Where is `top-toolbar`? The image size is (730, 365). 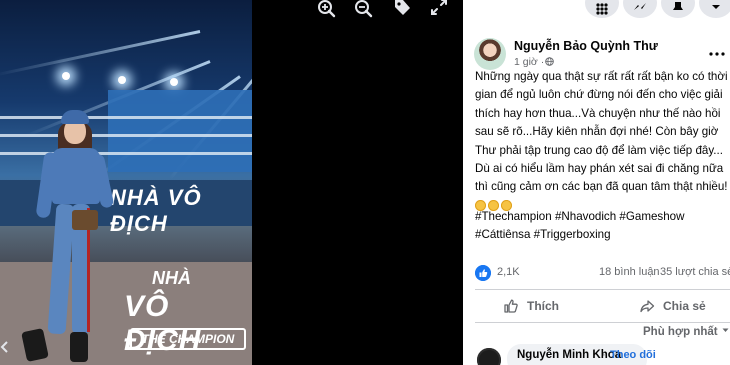 top-toolbar is located at coordinates (596, 11).